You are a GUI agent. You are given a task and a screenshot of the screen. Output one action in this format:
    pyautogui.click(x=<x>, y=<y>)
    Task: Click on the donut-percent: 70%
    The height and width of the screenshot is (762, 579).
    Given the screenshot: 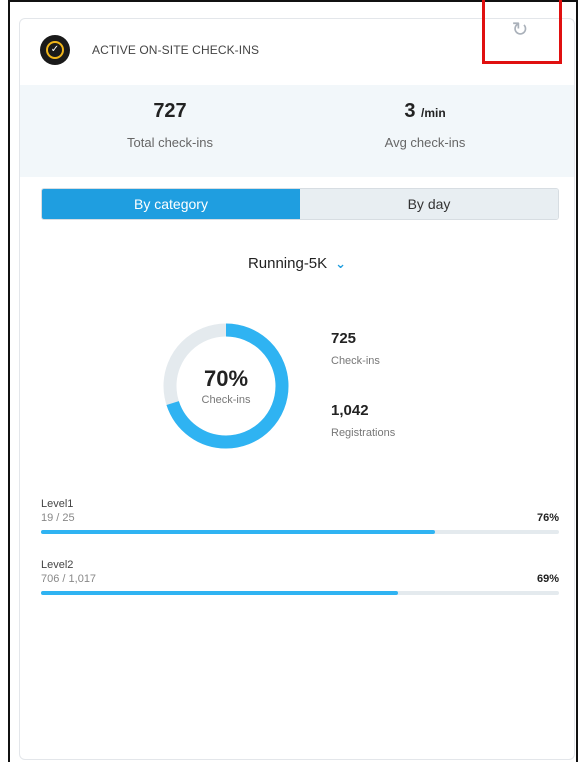 What is the action you would take?
    pyautogui.click(x=226, y=378)
    